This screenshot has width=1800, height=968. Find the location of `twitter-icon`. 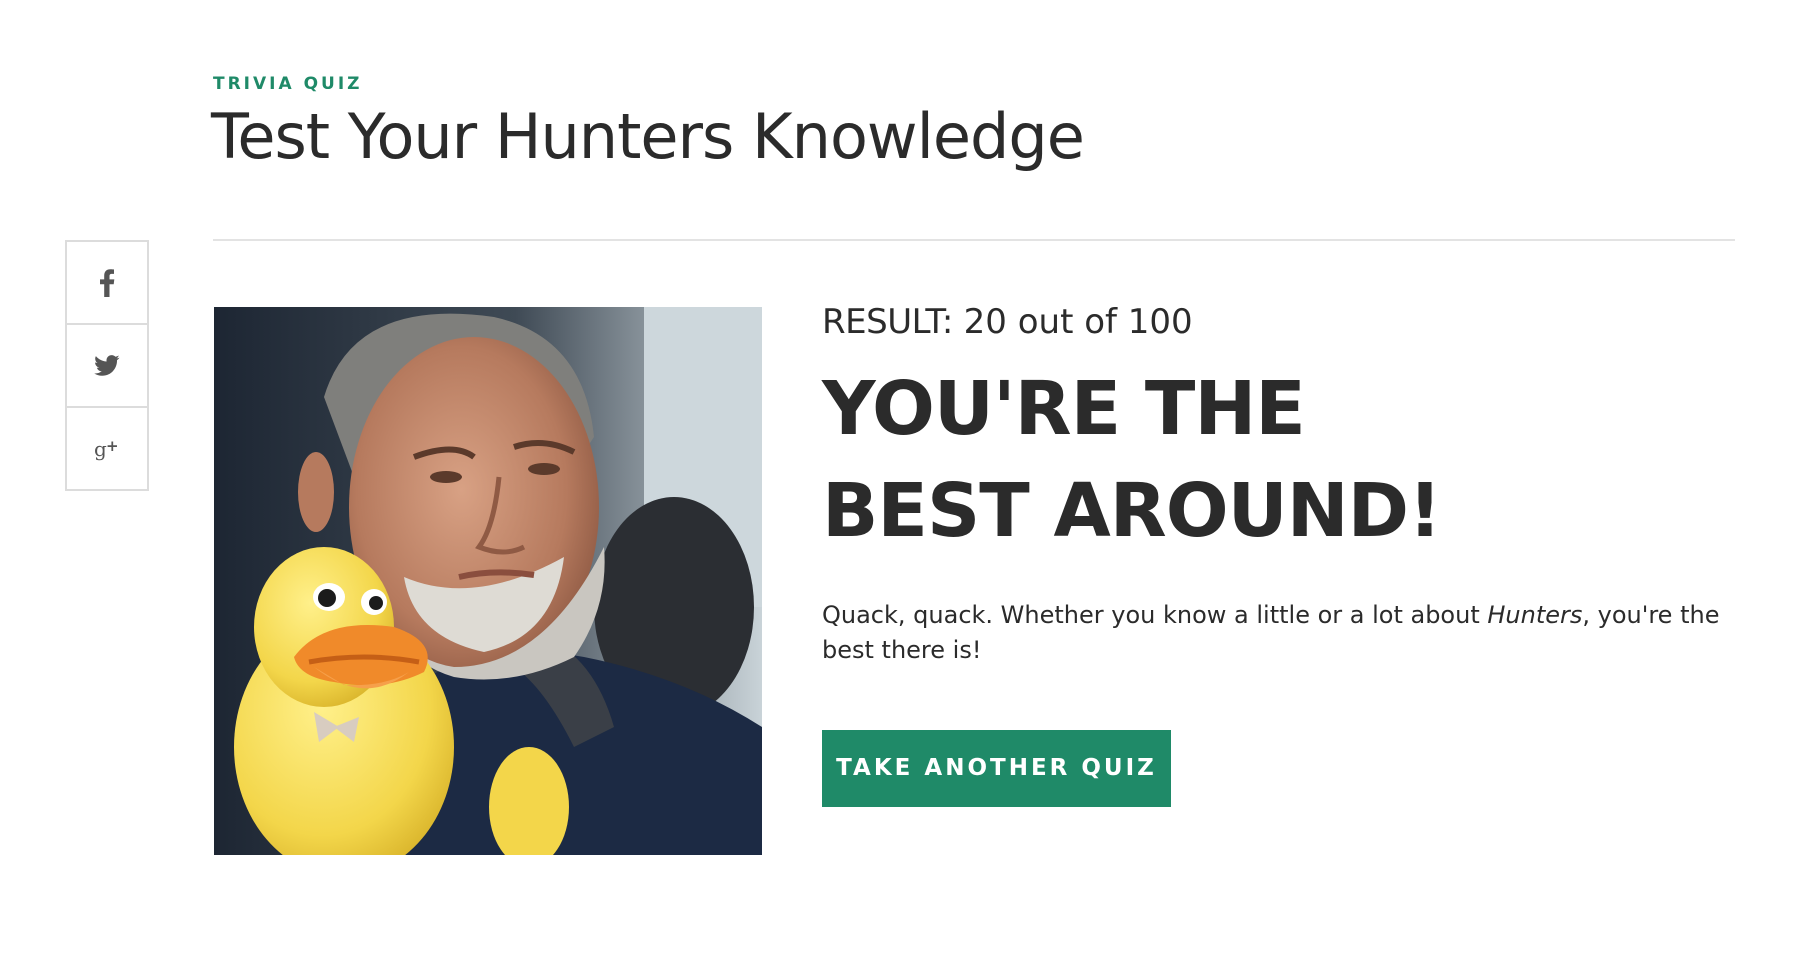

twitter-icon is located at coordinates (107, 365).